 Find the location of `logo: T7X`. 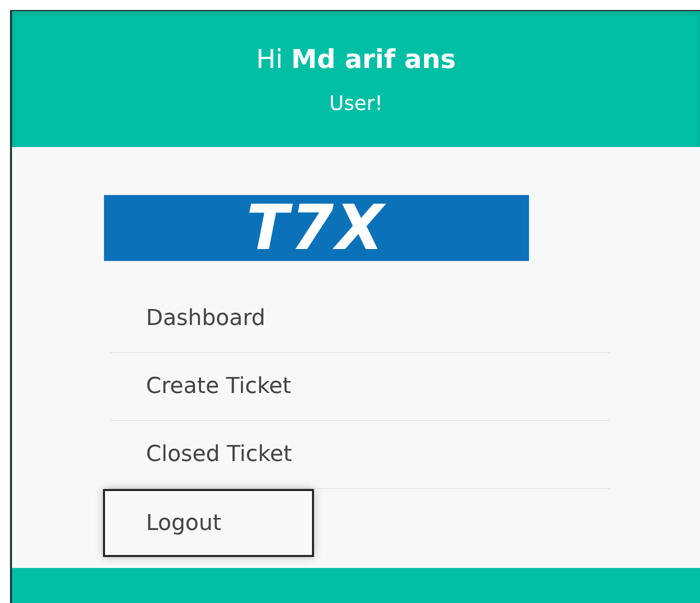

logo: T7X is located at coordinates (316, 228).